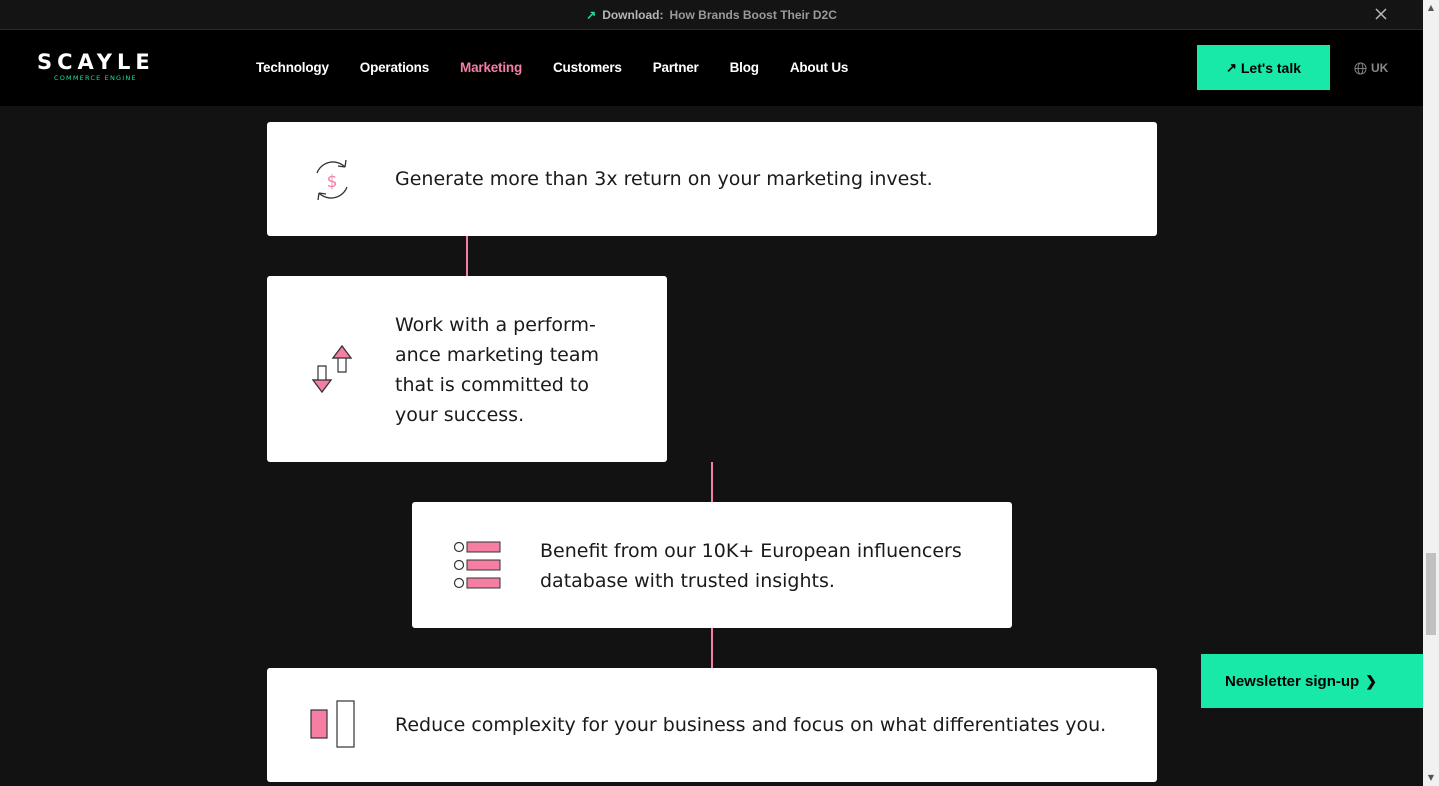  What do you see at coordinates (1360, 68) in the screenshot?
I see `globe-icon` at bounding box center [1360, 68].